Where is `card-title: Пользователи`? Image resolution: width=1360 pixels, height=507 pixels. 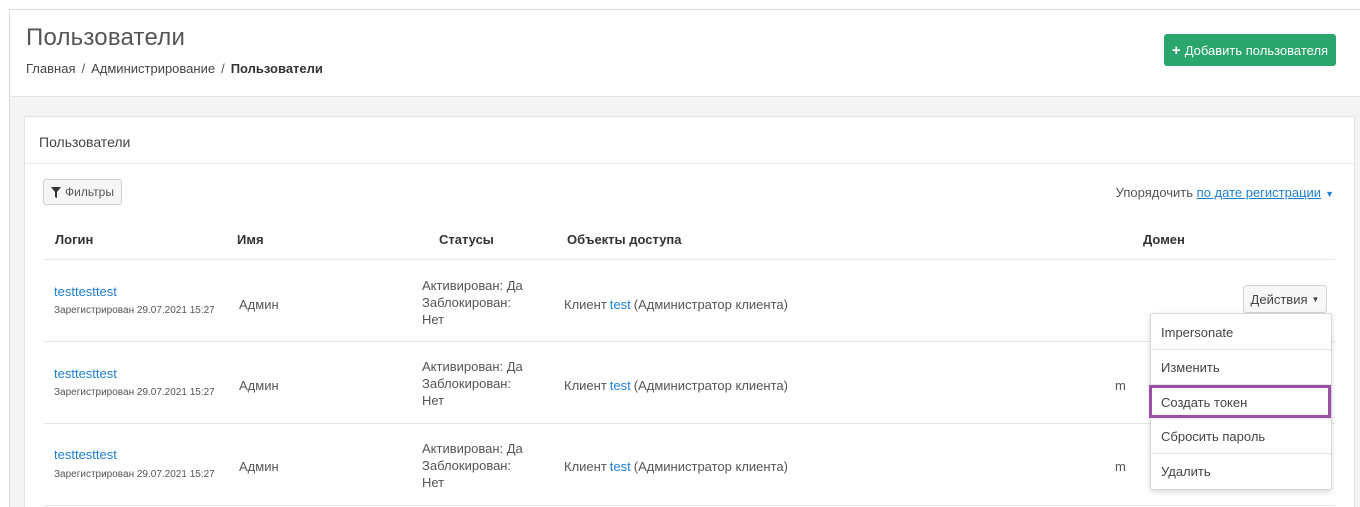
card-title: Пользователи is located at coordinates (85, 142).